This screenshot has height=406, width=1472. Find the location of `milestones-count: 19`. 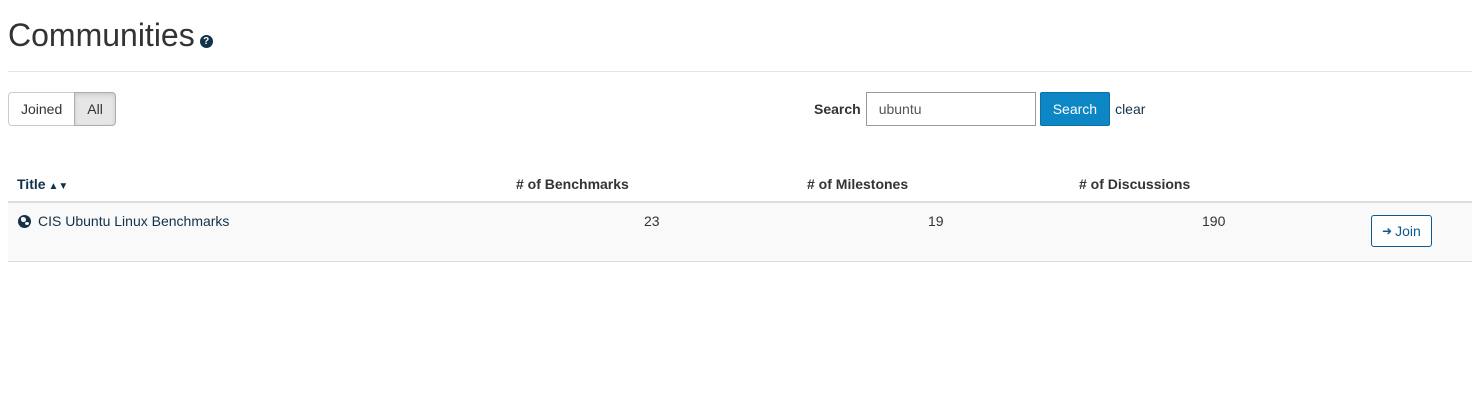

milestones-count: 19 is located at coordinates (936, 221).